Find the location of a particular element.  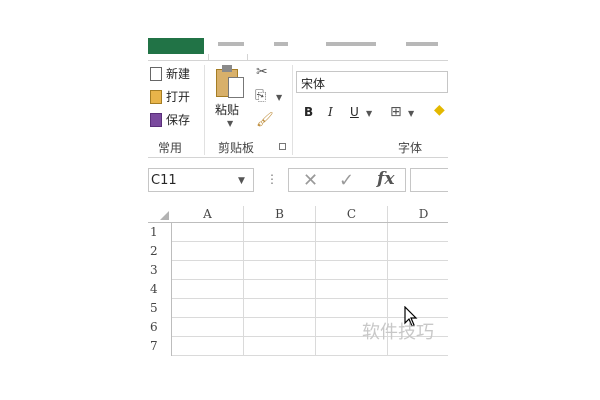

column-header: C is located at coordinates (352, 214).